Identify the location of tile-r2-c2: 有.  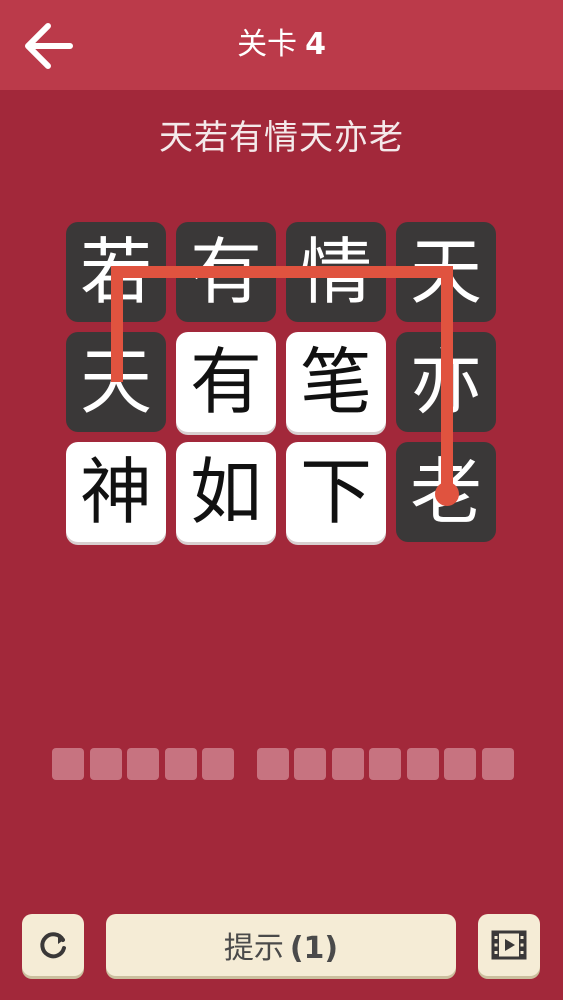
(226, 382).